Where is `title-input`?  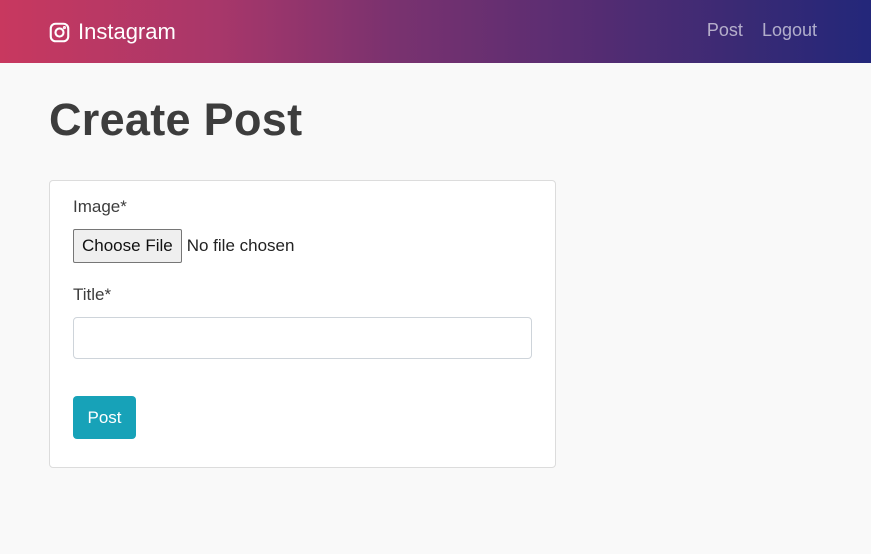 title-input is located at coordinates (302, 338).